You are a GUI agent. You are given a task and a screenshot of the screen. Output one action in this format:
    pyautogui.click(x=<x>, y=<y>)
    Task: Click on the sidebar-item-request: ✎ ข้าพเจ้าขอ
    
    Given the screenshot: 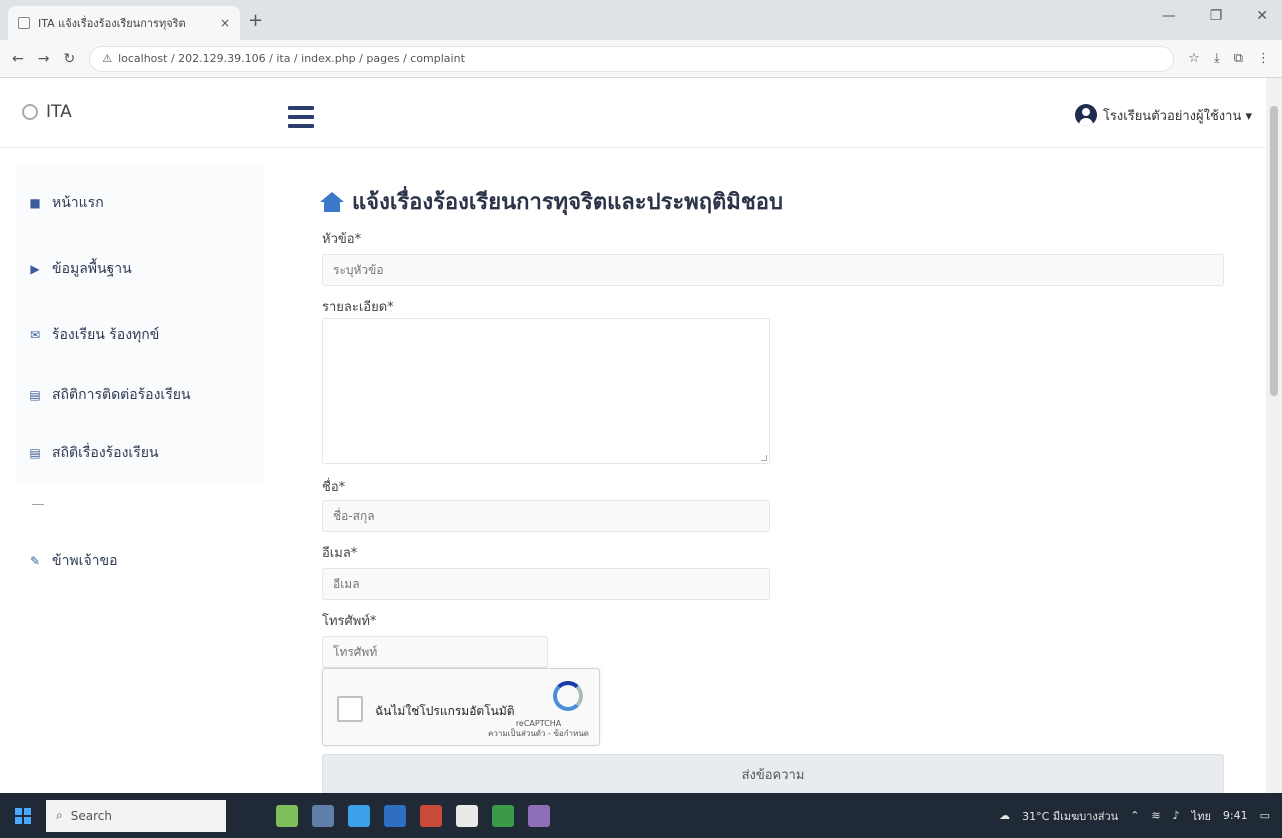 What is the action you would take?
    pyautogui.click(x=73, y=561)
    